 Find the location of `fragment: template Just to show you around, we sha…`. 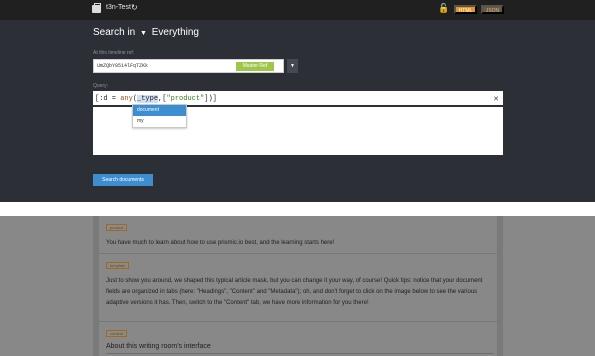

fragment: template Just to show you around, we sha… is located at coordinates (298, 288).